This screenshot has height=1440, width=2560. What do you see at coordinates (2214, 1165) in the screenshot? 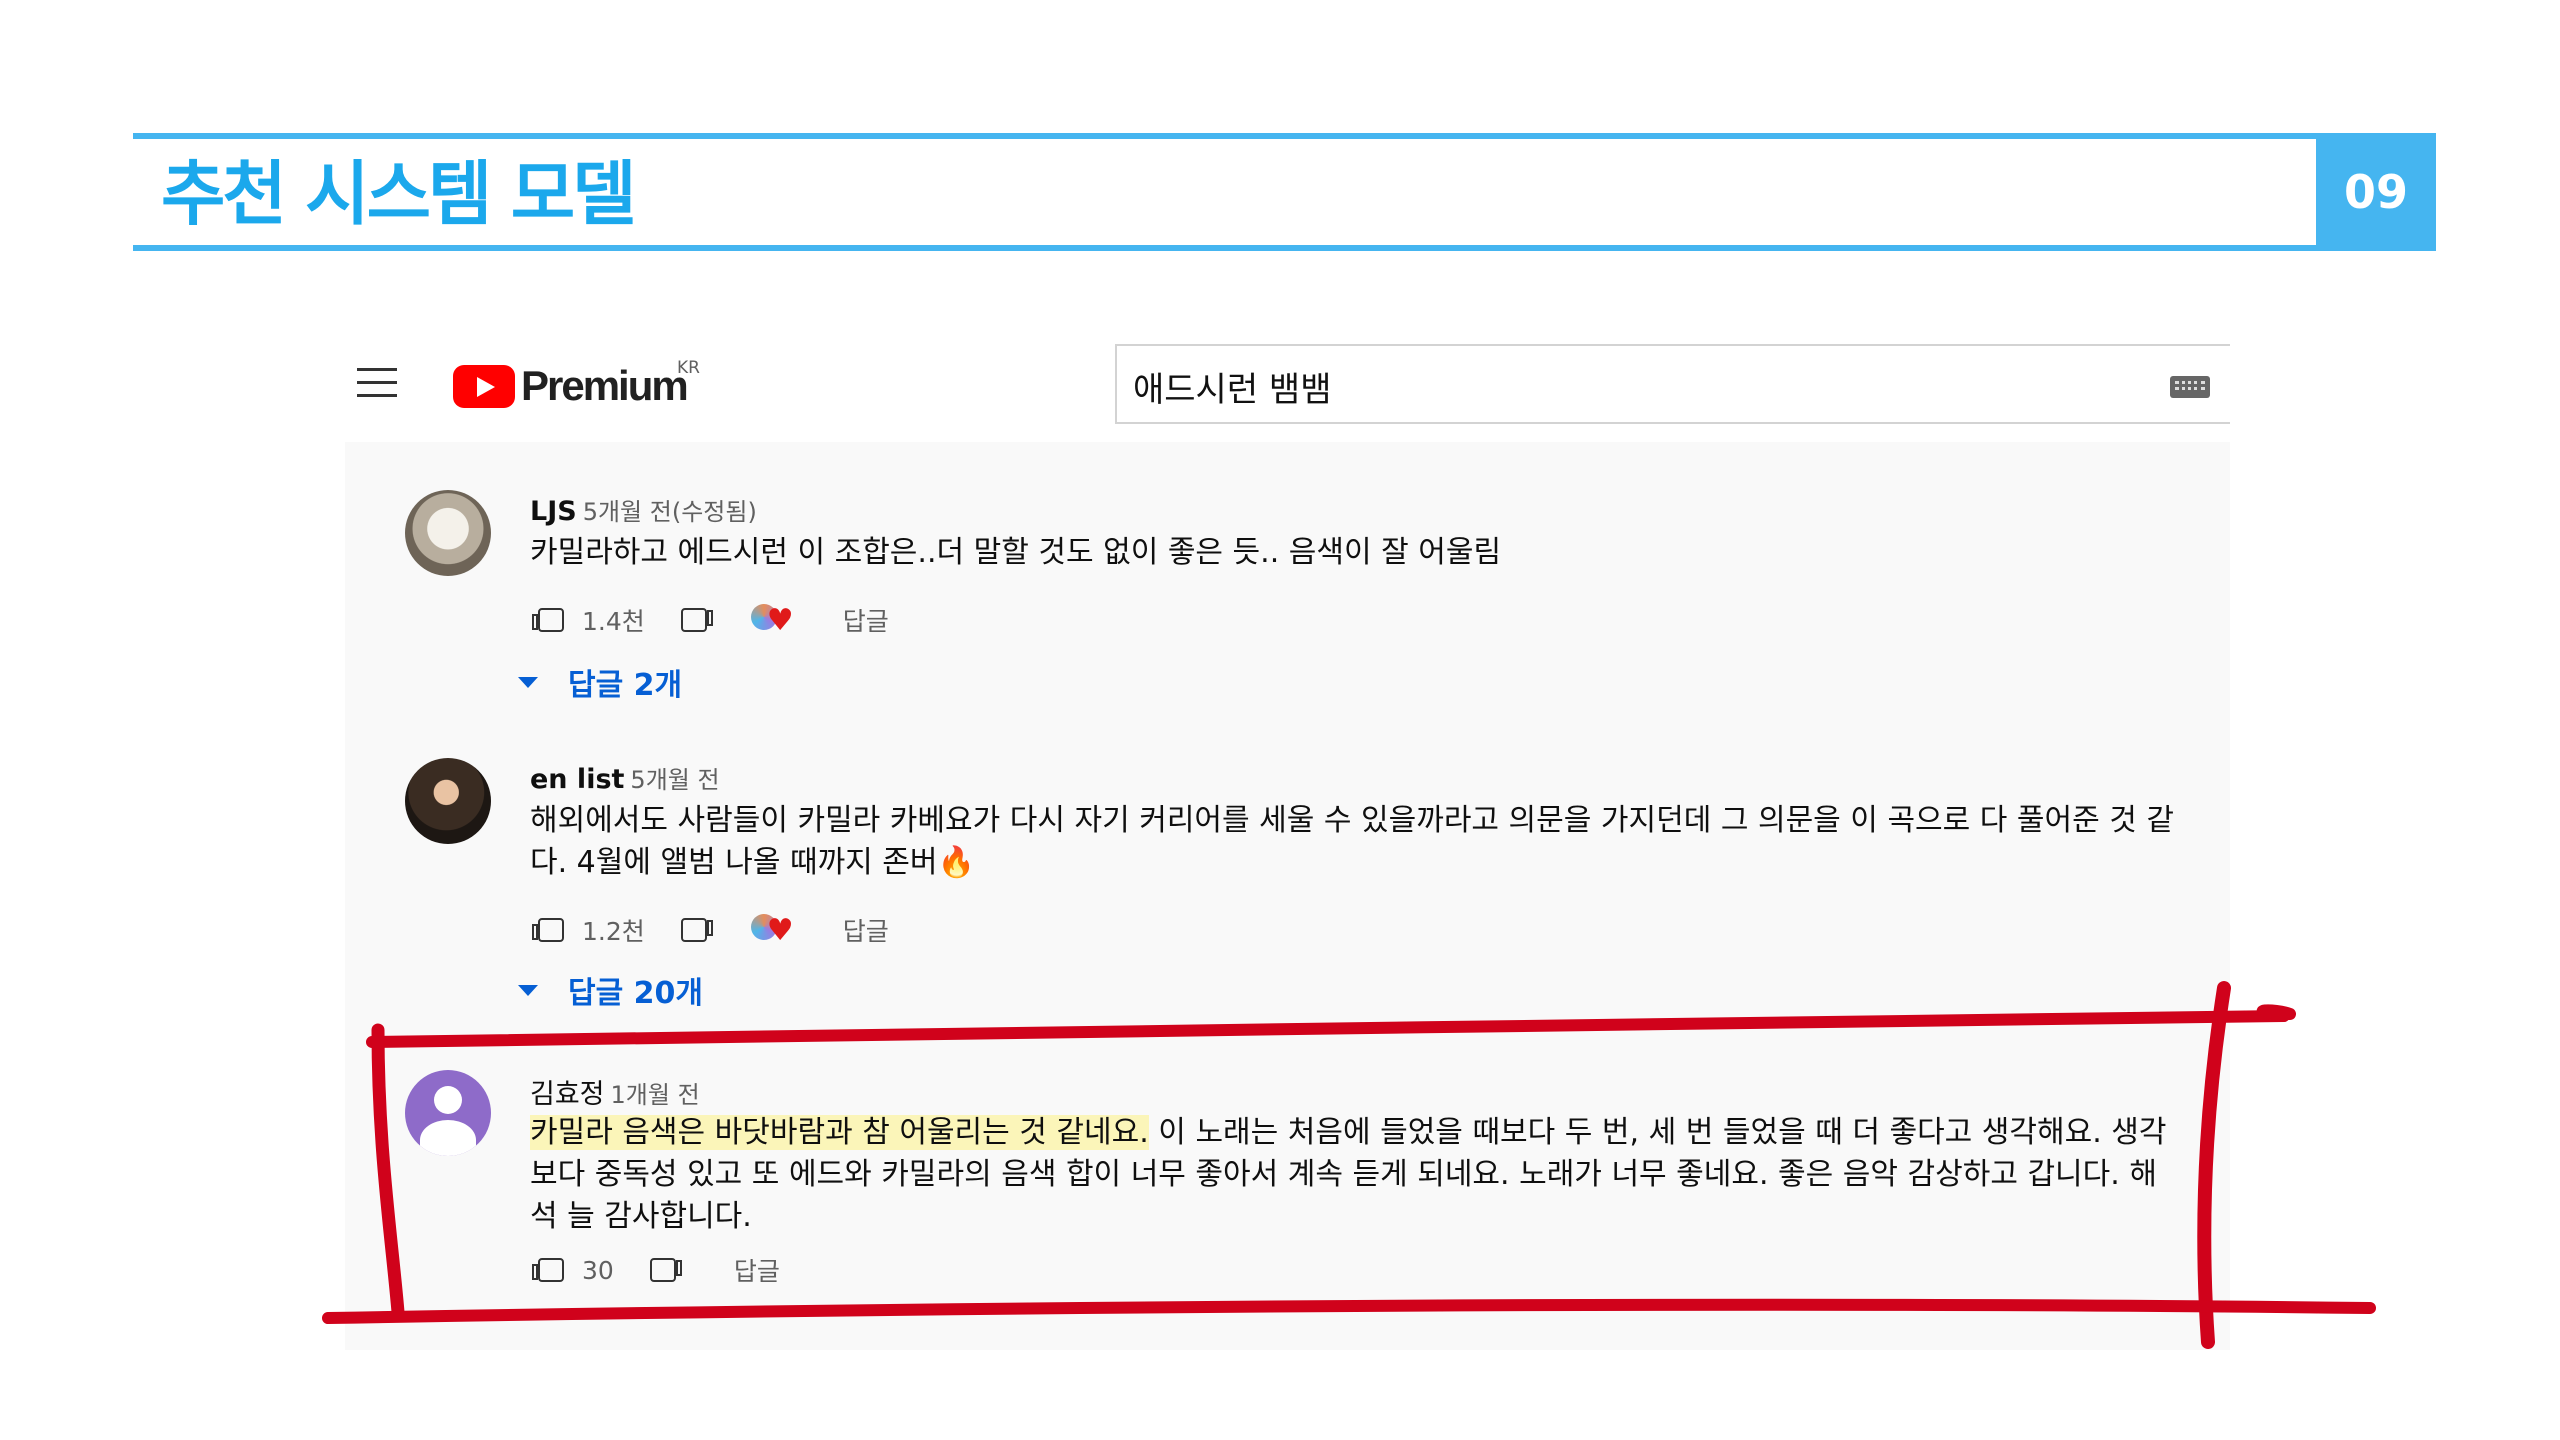
I see `annotation-right-stroke` at bounding box center [2214, 1165].